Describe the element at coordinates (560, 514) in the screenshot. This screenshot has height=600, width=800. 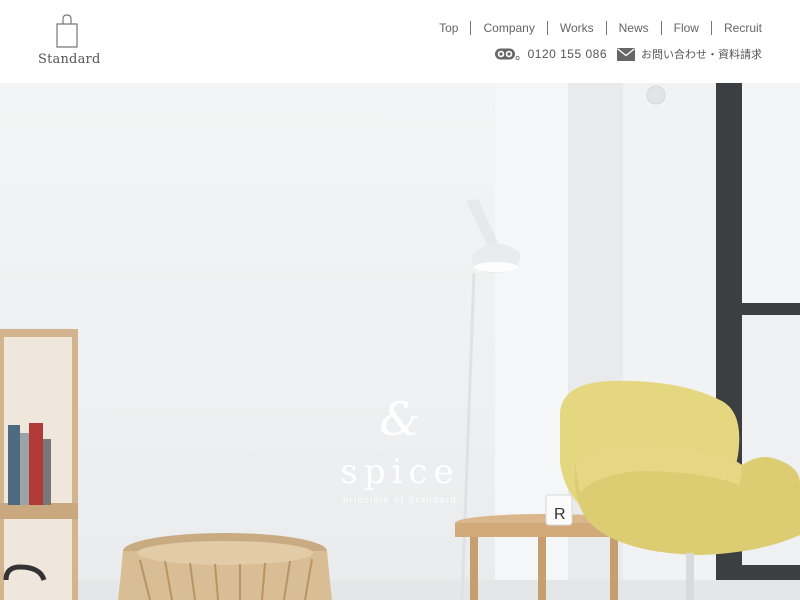
I see `svg-text: R` at that location.